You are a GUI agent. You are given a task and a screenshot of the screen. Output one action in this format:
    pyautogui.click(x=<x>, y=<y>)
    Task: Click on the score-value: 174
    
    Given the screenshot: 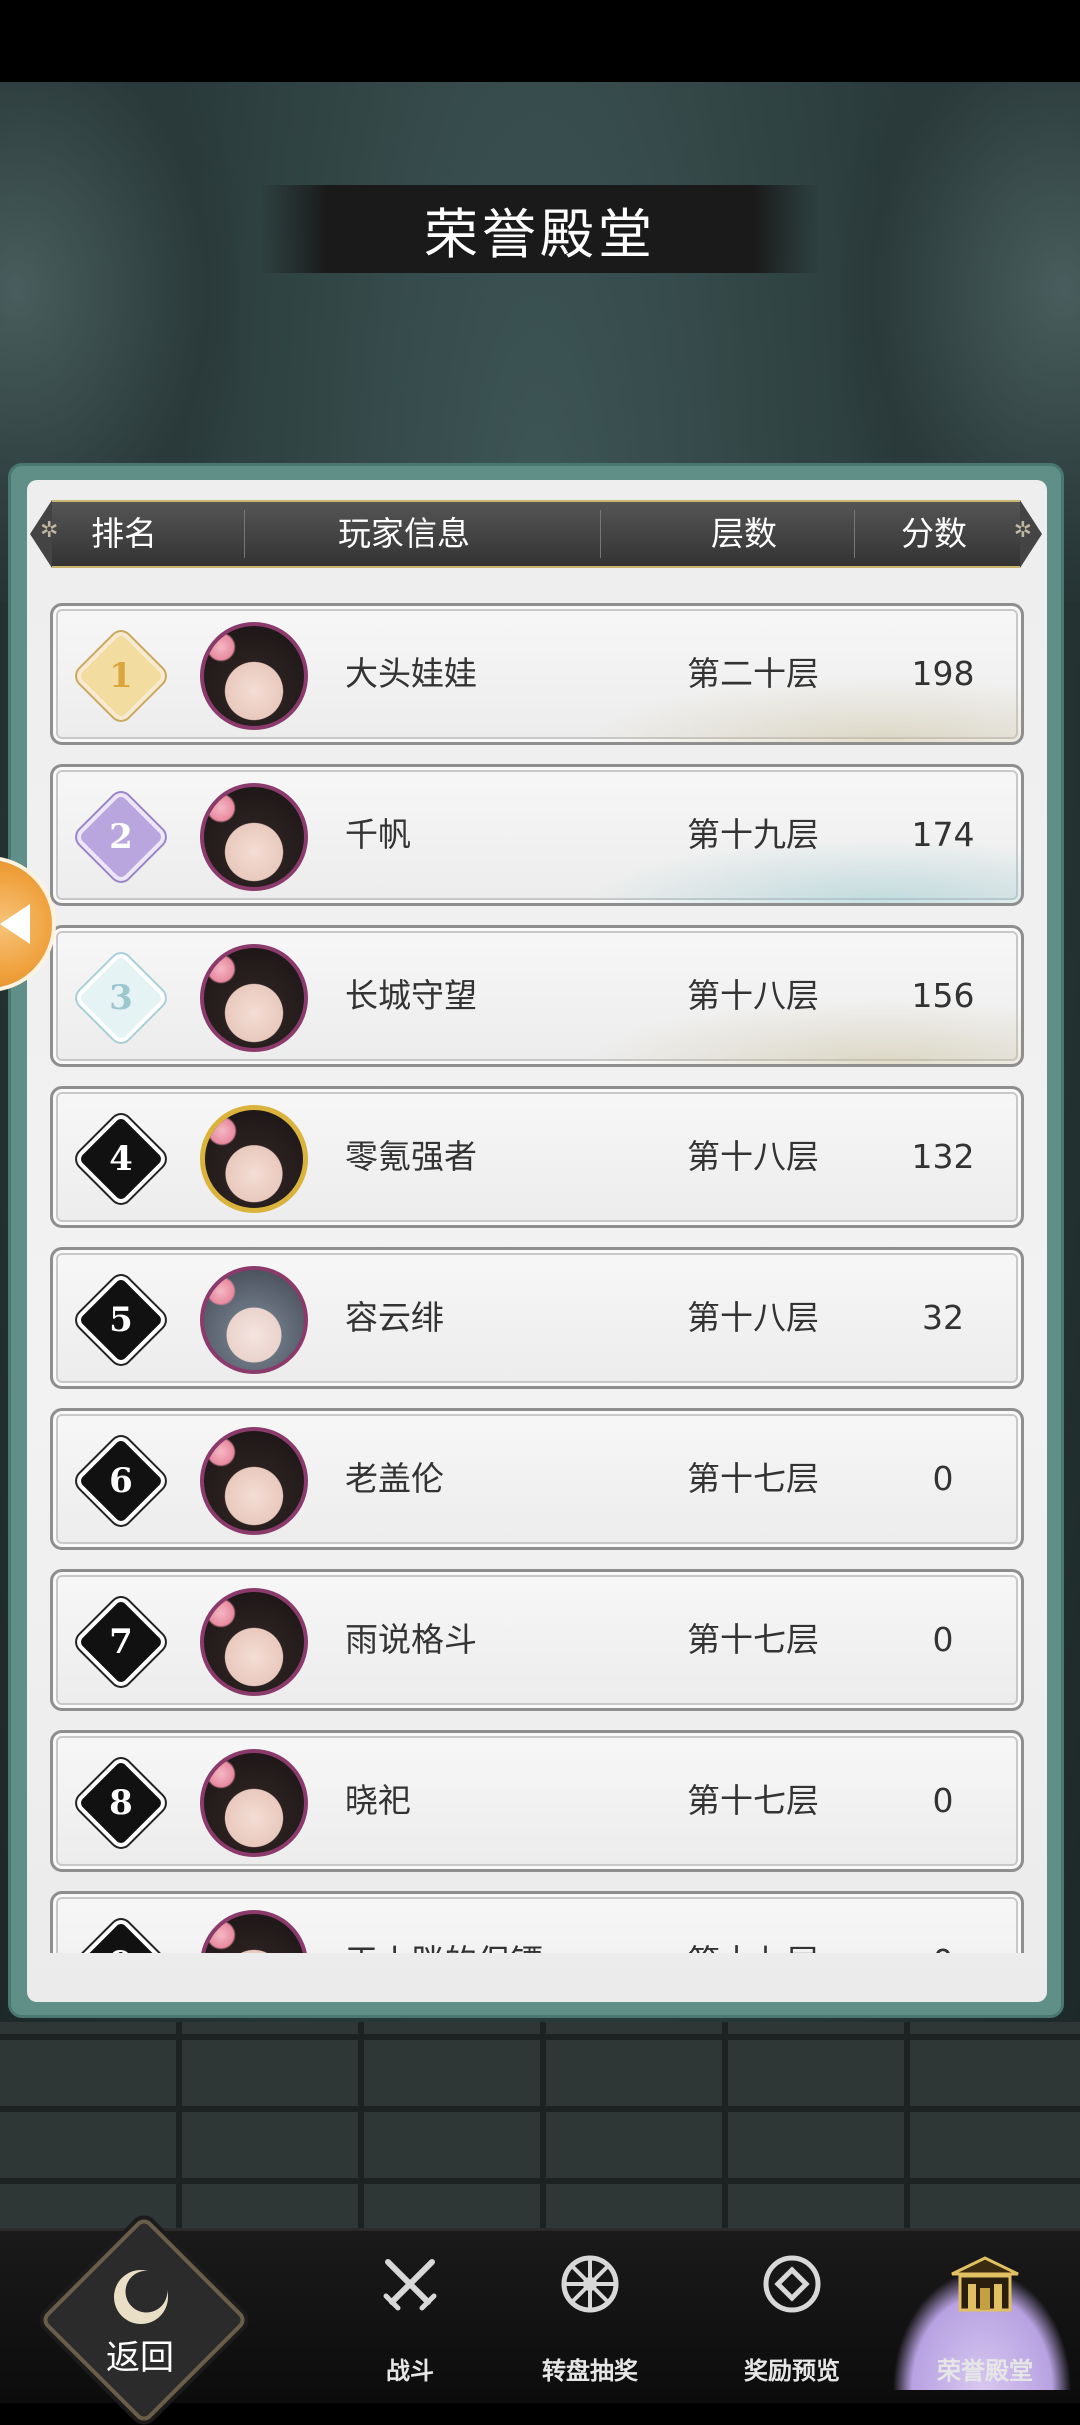 What is the action you would take?
    pyautogui.click(x=943, y=834)
    